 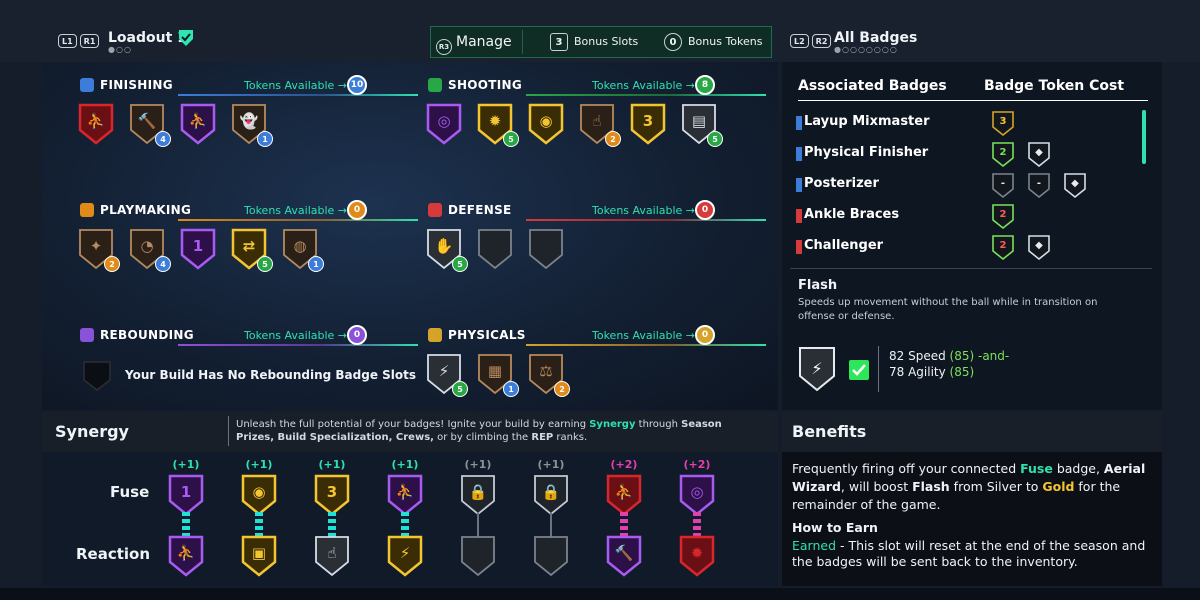 What do you see at coordinates (962, 217) in the screenshot?
I see `associated-badge-row: Ankle Braces 2` at bounding box center [962, 217].